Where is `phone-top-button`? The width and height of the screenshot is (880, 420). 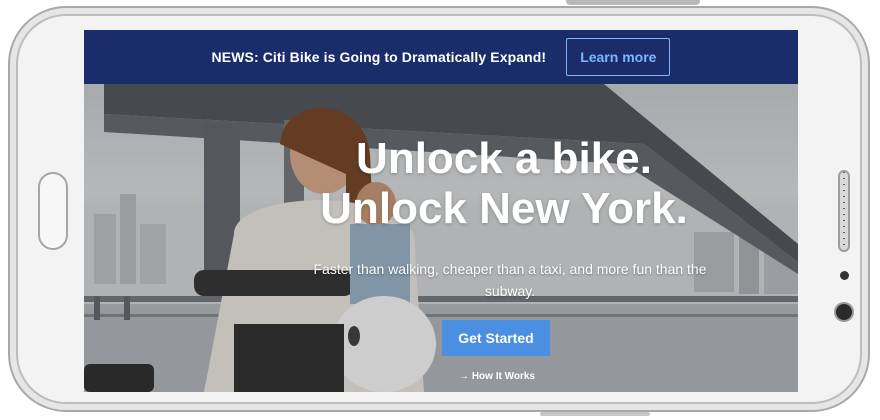 phone-top-button is located at coordinates (633, 2).